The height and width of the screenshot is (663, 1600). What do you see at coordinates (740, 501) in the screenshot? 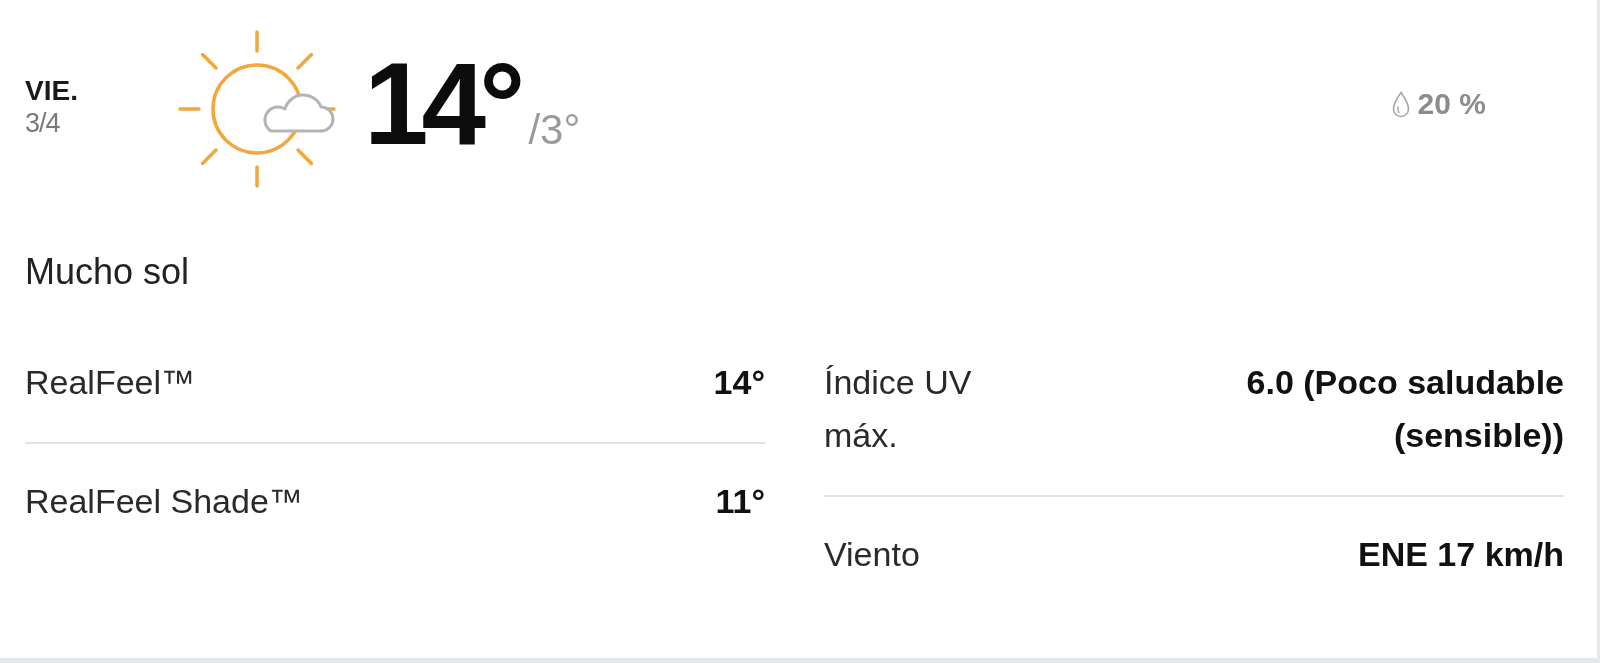
I see `detail-value: 11°` at bounding box center [740, 501].